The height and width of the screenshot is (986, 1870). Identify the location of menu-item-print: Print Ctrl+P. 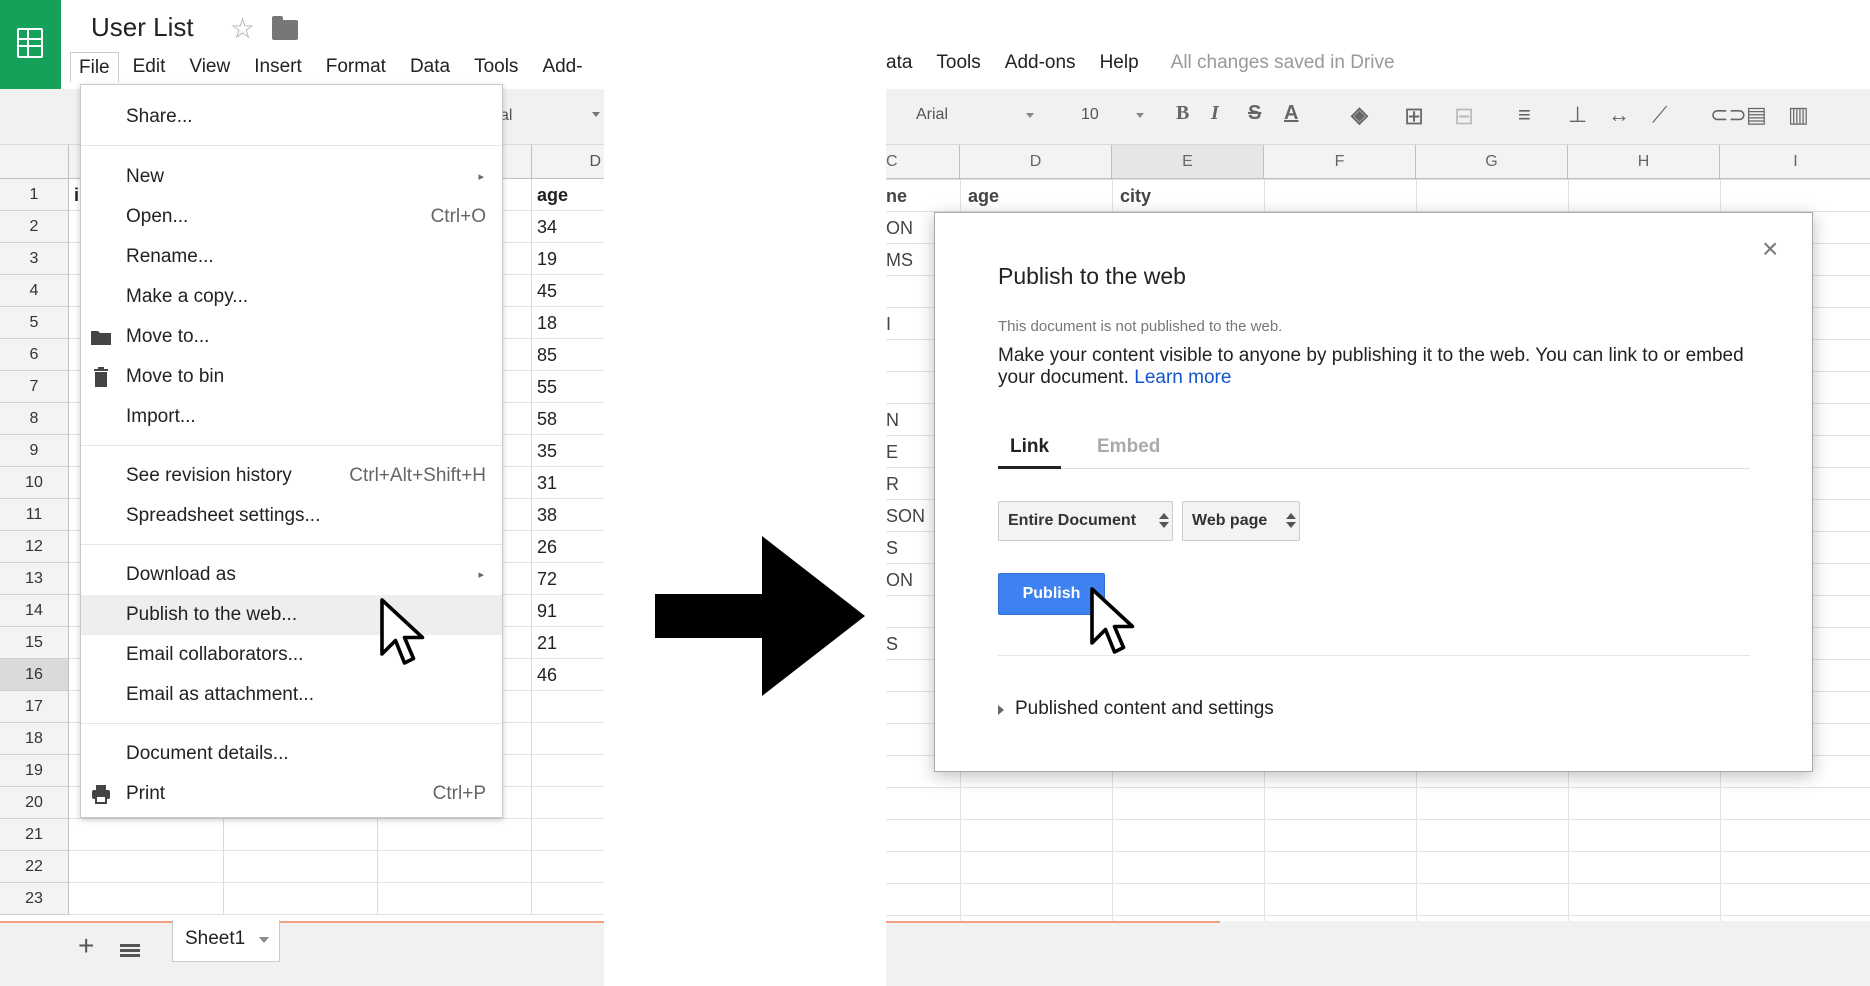
(291, 794).